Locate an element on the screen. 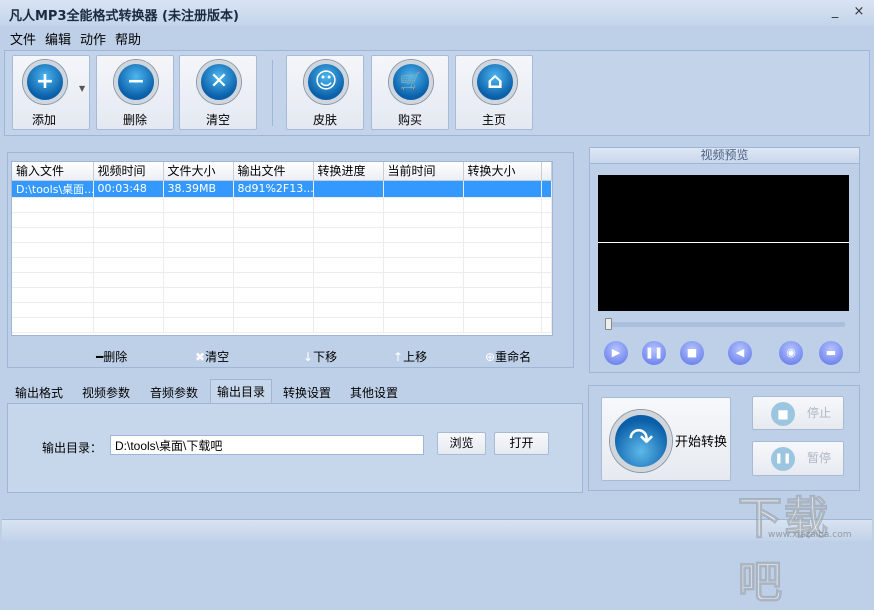  menu-edit: 编辑 is located at coordinates (58, 38).